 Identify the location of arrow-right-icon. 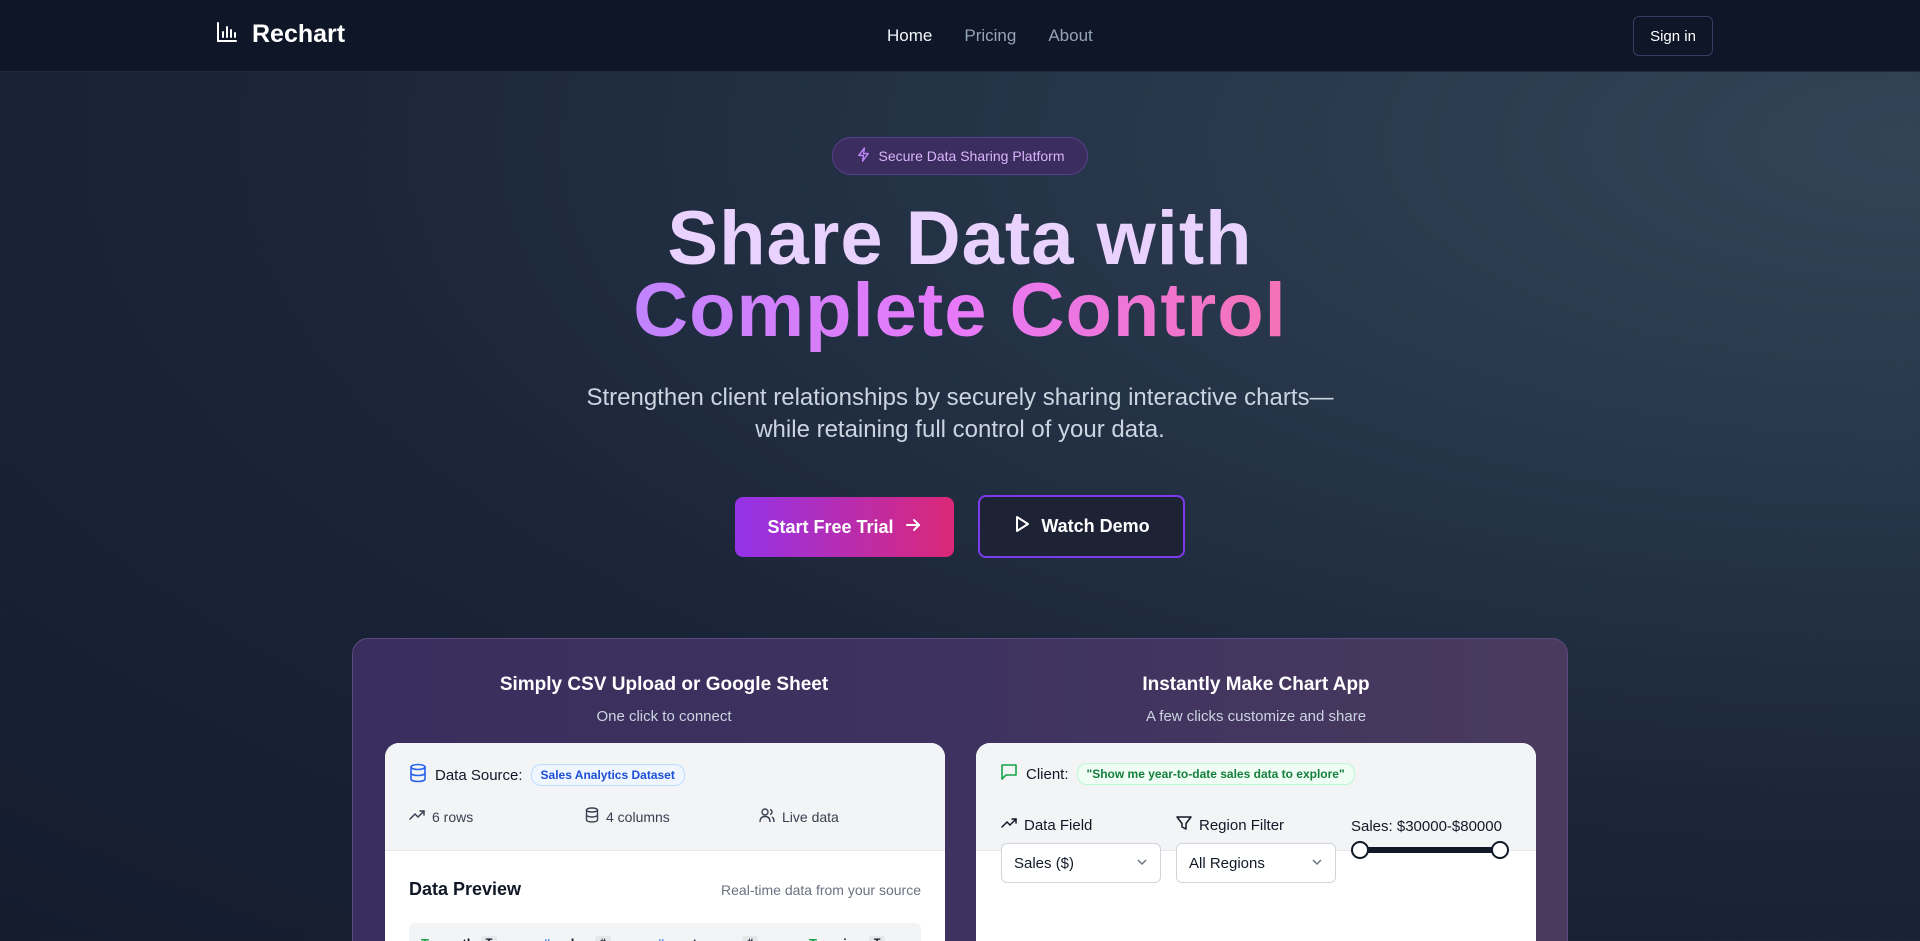
(913, 527).